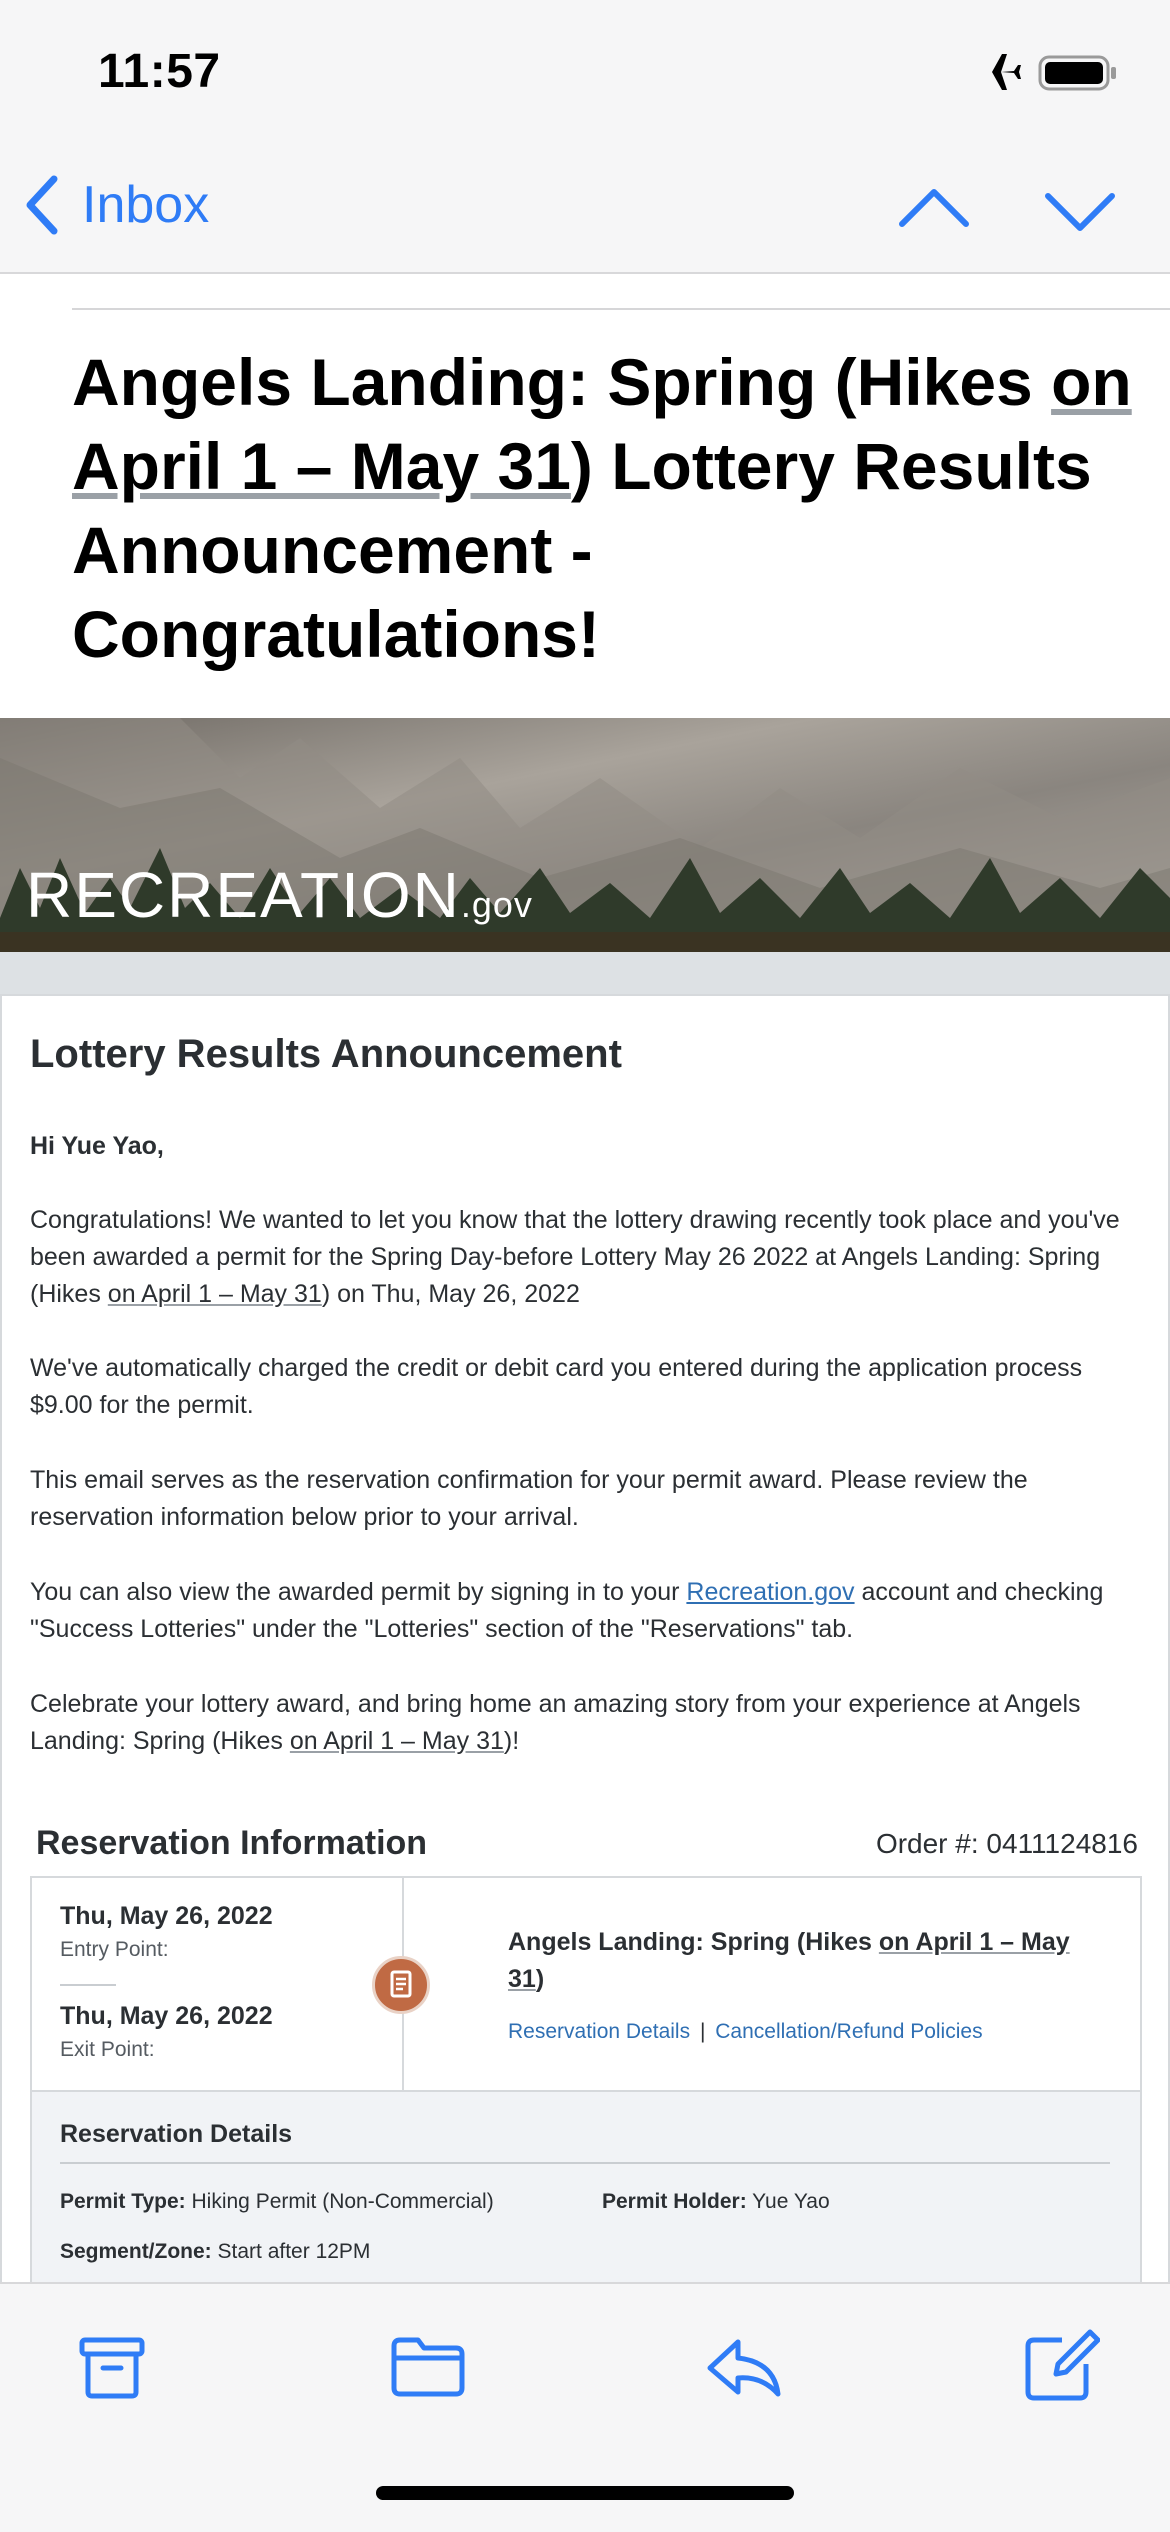 The image size is (1170, 2532). I want to click on card-title: Lottery Results Announcement, so click(326, 1054).